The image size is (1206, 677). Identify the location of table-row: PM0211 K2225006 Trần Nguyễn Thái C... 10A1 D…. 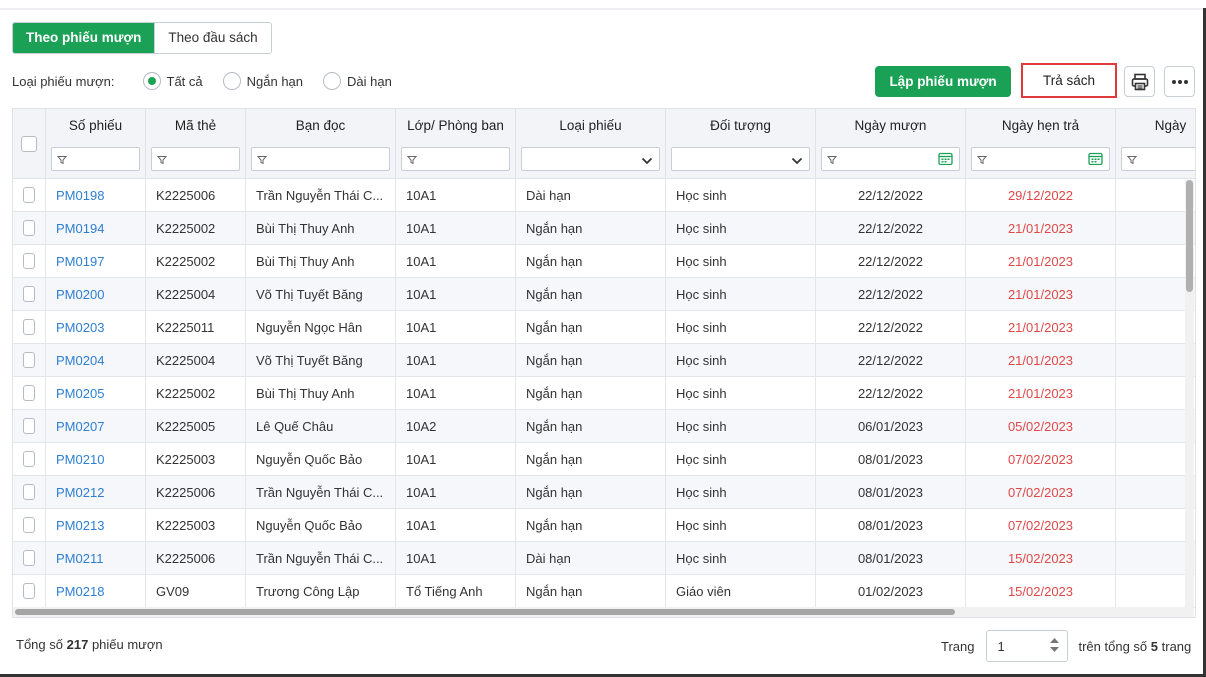
(604, 558).